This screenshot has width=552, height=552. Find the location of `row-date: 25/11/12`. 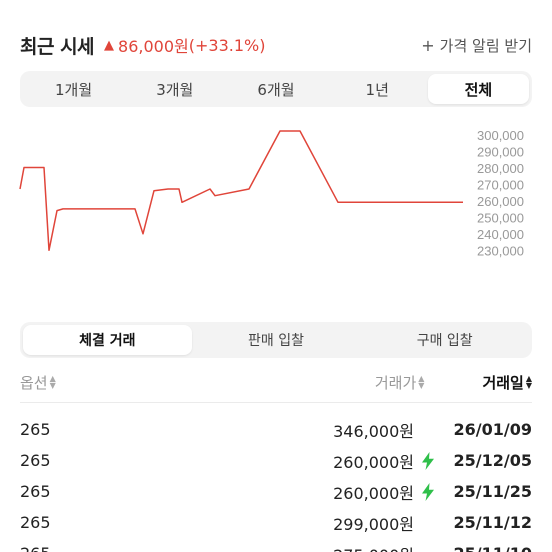

row-date: 25/11/12 is located at coordinates (492, 522).